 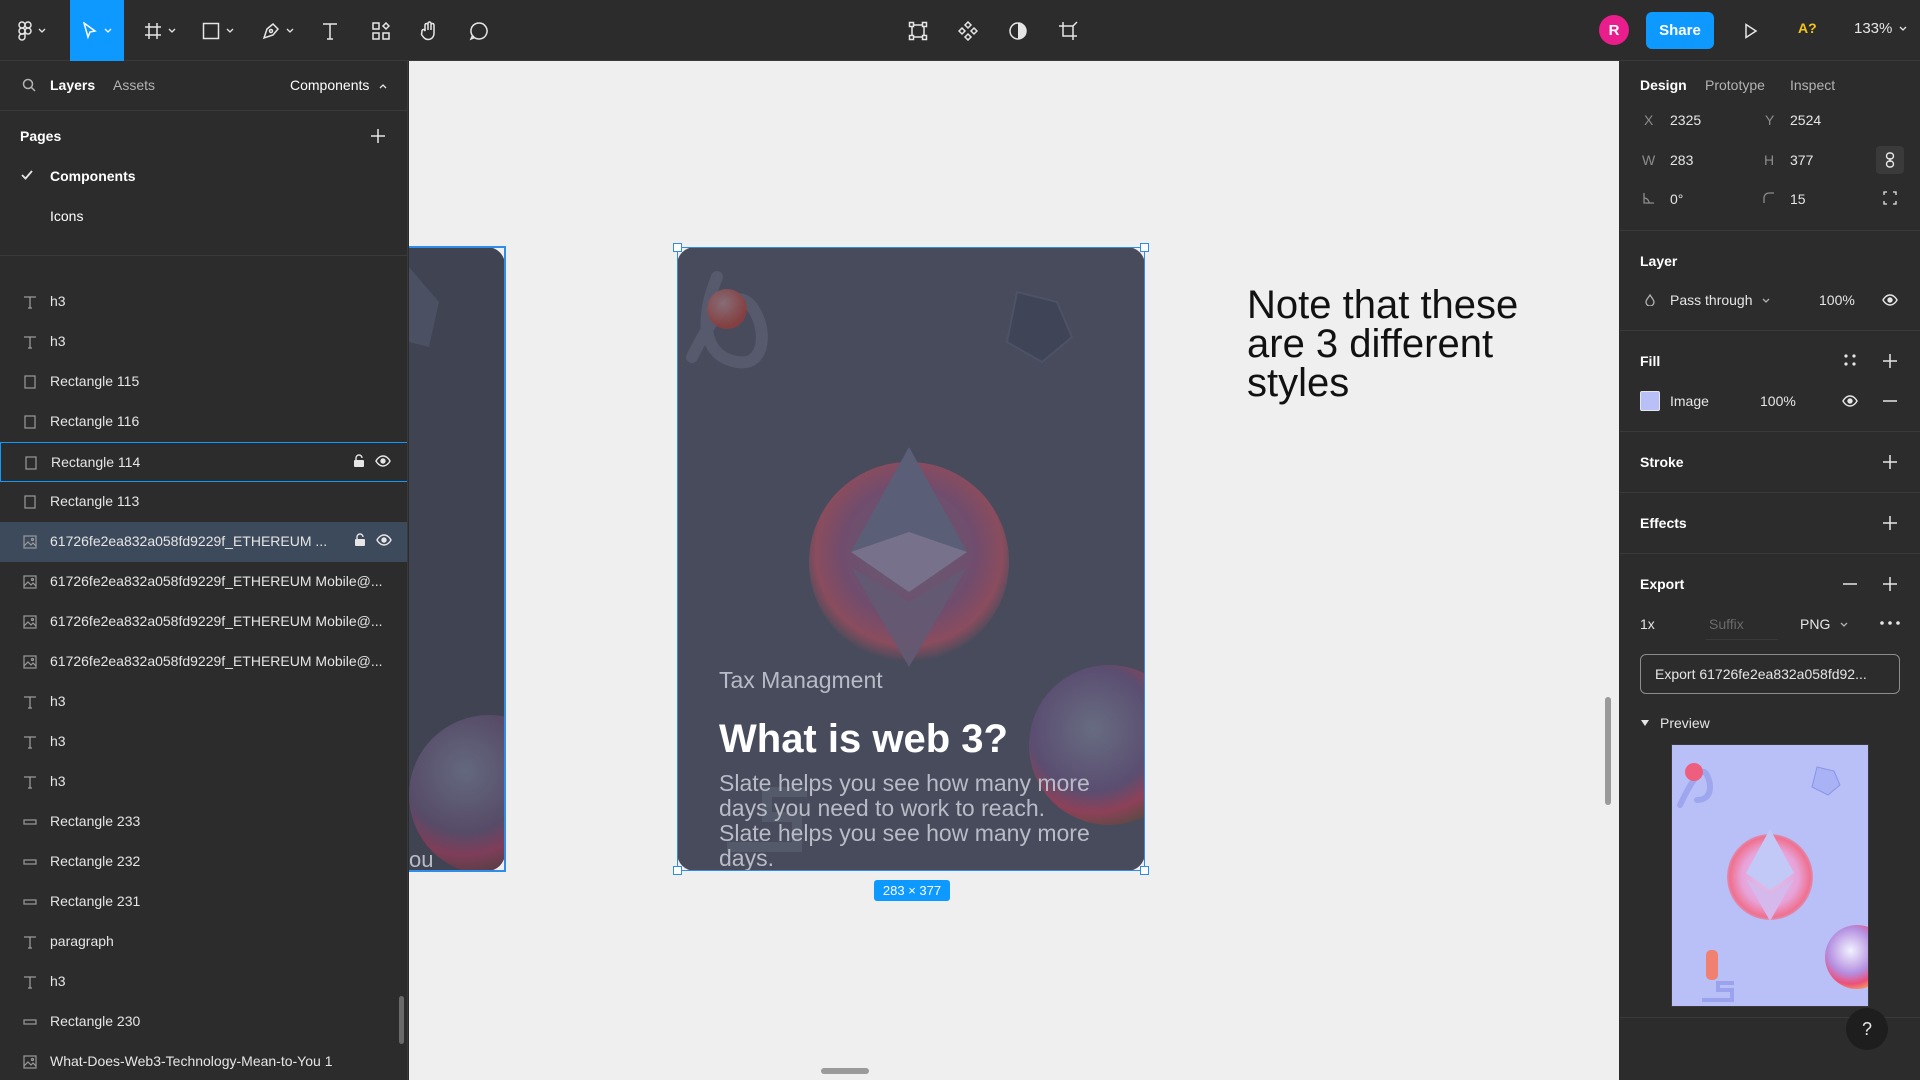 I want to click on hand-tool-button, so click(x=429, y=30).